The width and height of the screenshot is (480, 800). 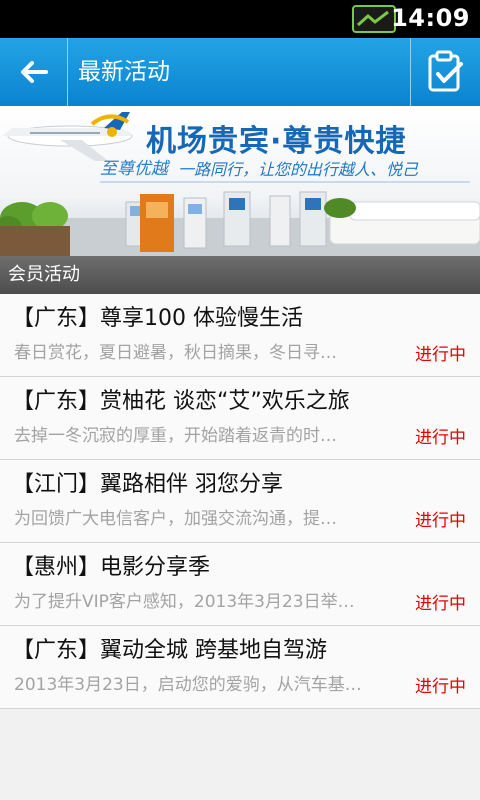 I want to click on arrow-left-icon, so click(x=34, y=72).